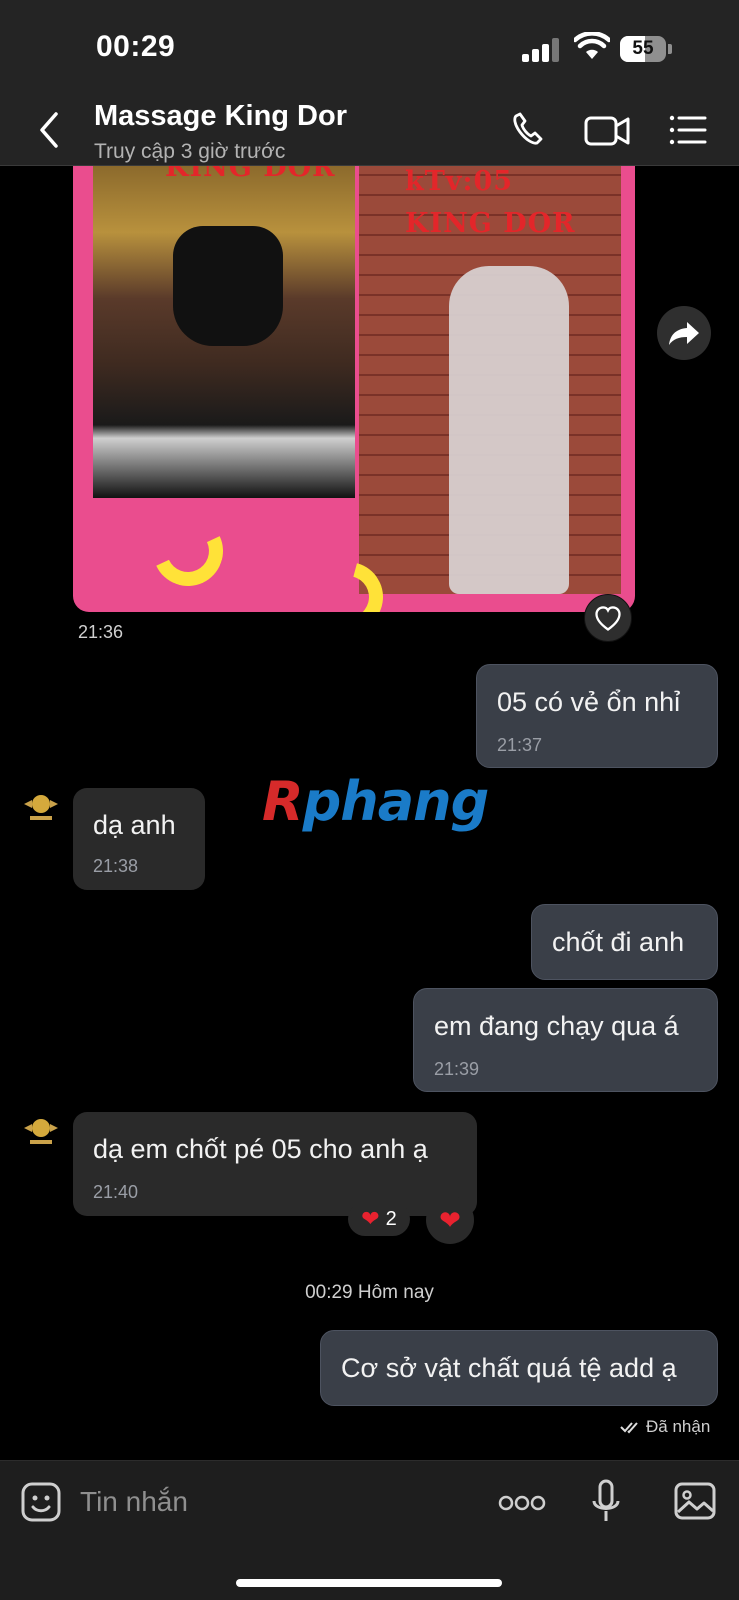 The image size is (739, 1600). What do you see at coordinates (116, 1192) in the screenshot?
I see `message-time: 21:40` at bounding box center [116, 1192].